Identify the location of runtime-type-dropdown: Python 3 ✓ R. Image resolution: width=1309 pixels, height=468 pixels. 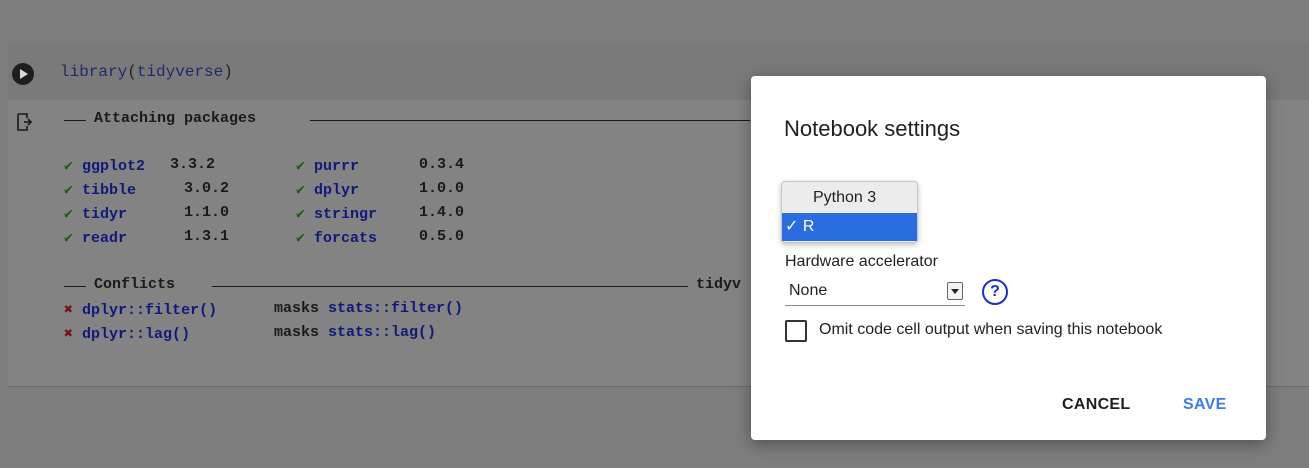
(849, 212).